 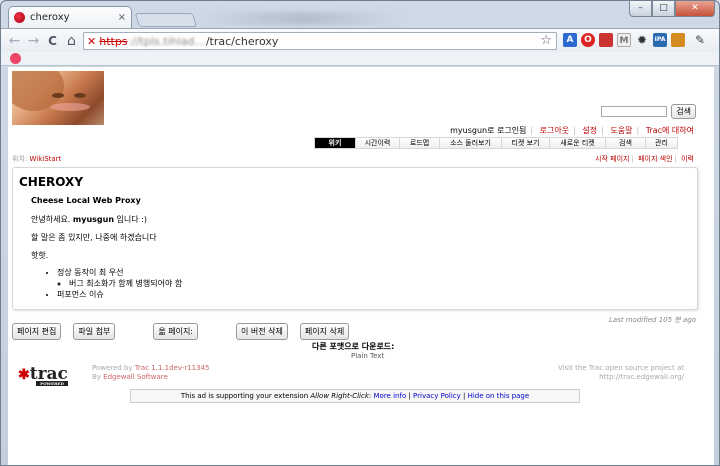 What do you see at coordinates (390, 396) in the screenshot?
I see `more-info-link: More info` at bounding box center [390, 396].